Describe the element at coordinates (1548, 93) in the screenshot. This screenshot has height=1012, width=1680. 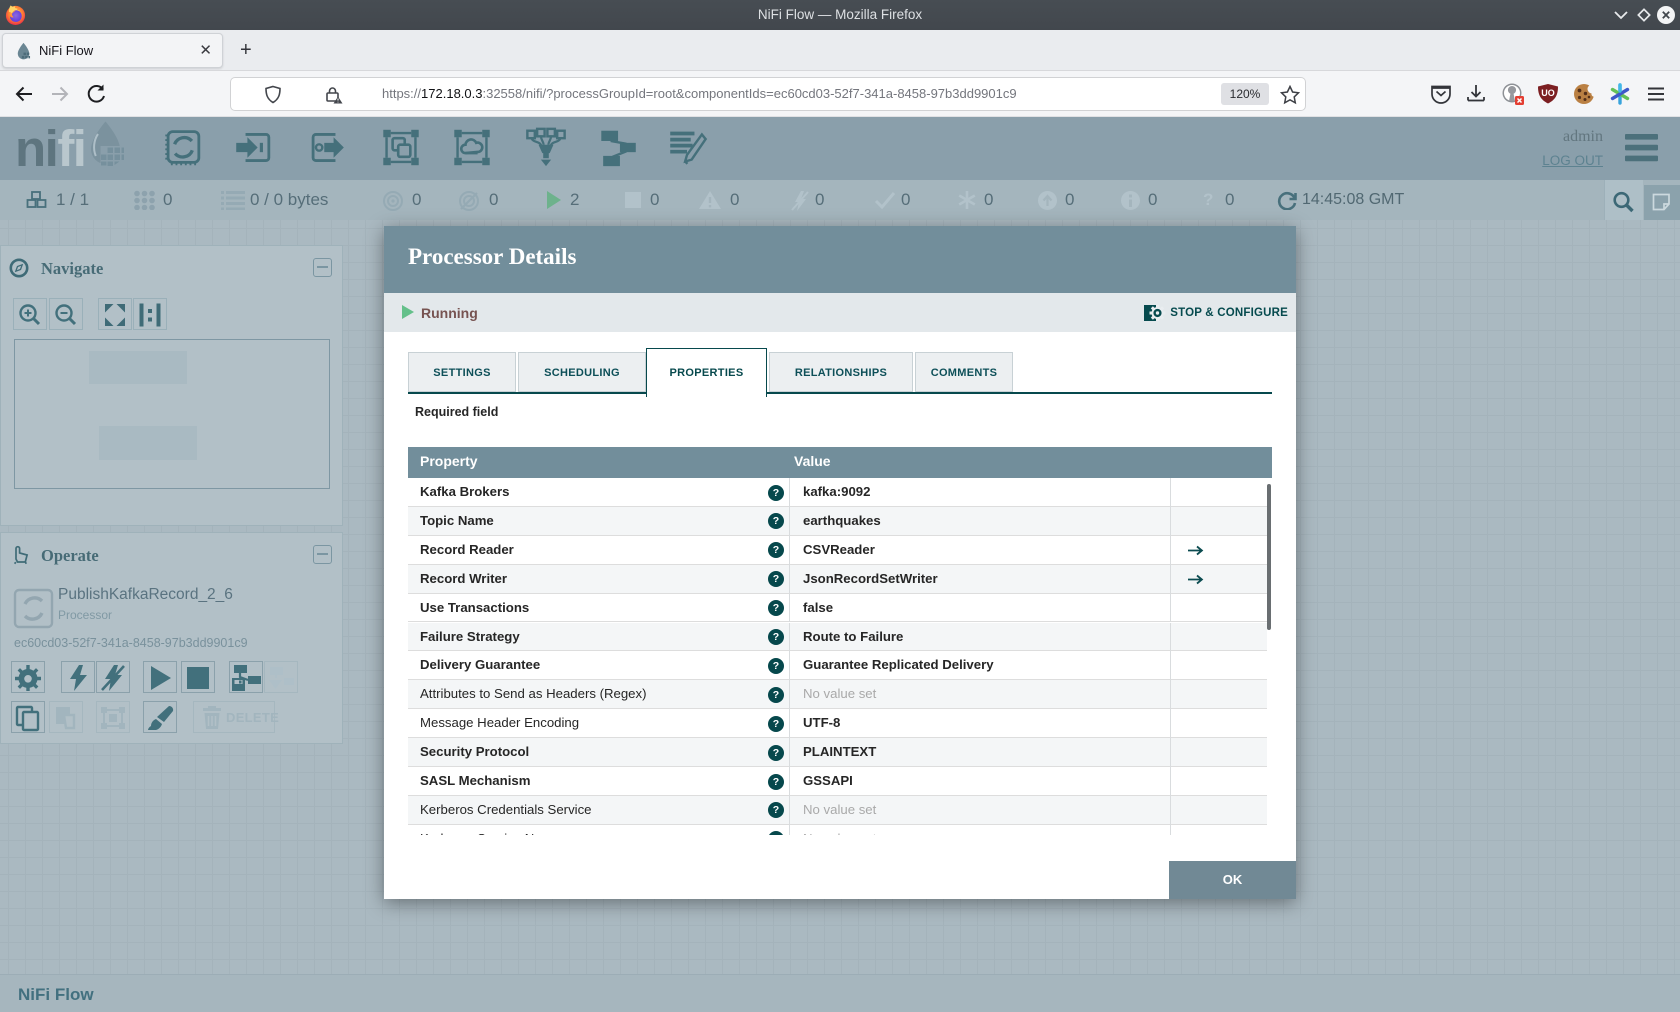
I see `svg-text: UO` at that location.